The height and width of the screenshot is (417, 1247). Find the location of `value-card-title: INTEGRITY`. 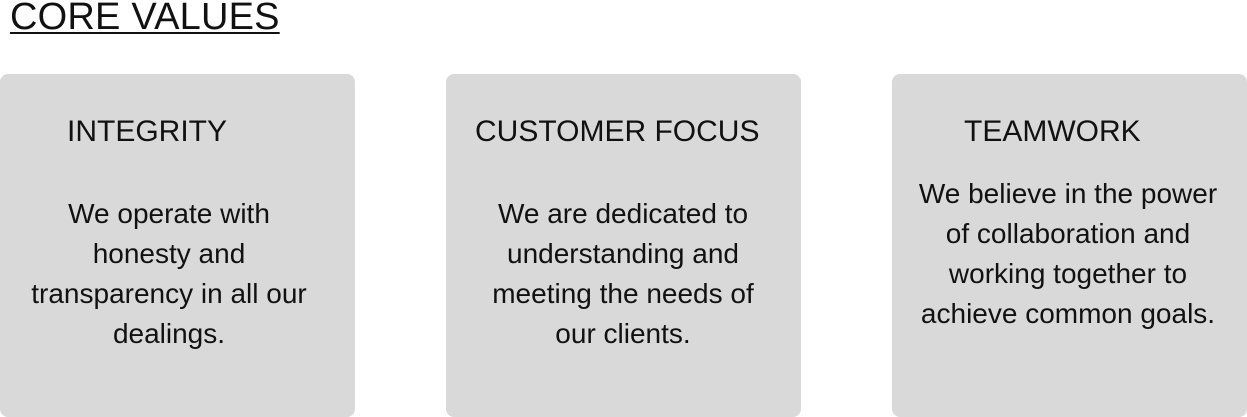

value-card-title: INTEGRITY is located at coordinates (147, 131).